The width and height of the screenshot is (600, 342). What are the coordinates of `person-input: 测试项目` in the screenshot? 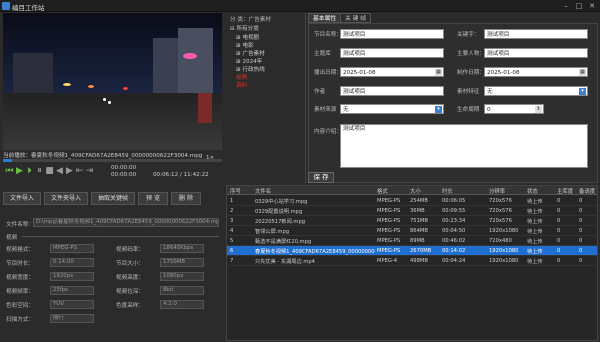 It's located at (536, 53).